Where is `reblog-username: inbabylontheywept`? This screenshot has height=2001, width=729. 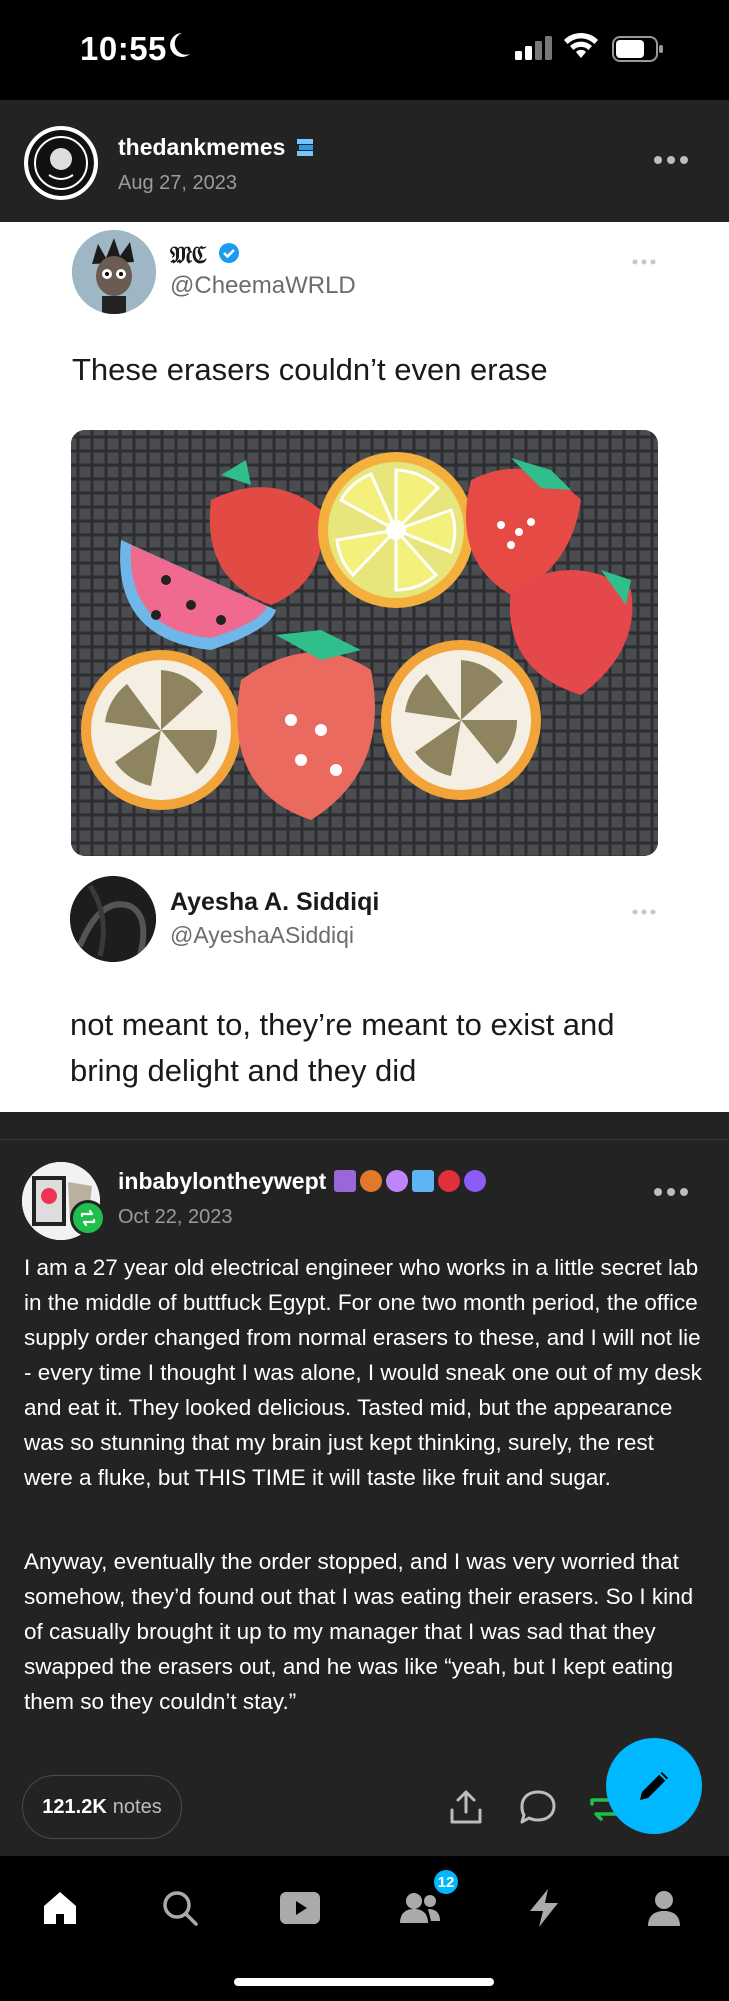 reblog-username: inbabylontheywept is located at coordinates (222, 1181).